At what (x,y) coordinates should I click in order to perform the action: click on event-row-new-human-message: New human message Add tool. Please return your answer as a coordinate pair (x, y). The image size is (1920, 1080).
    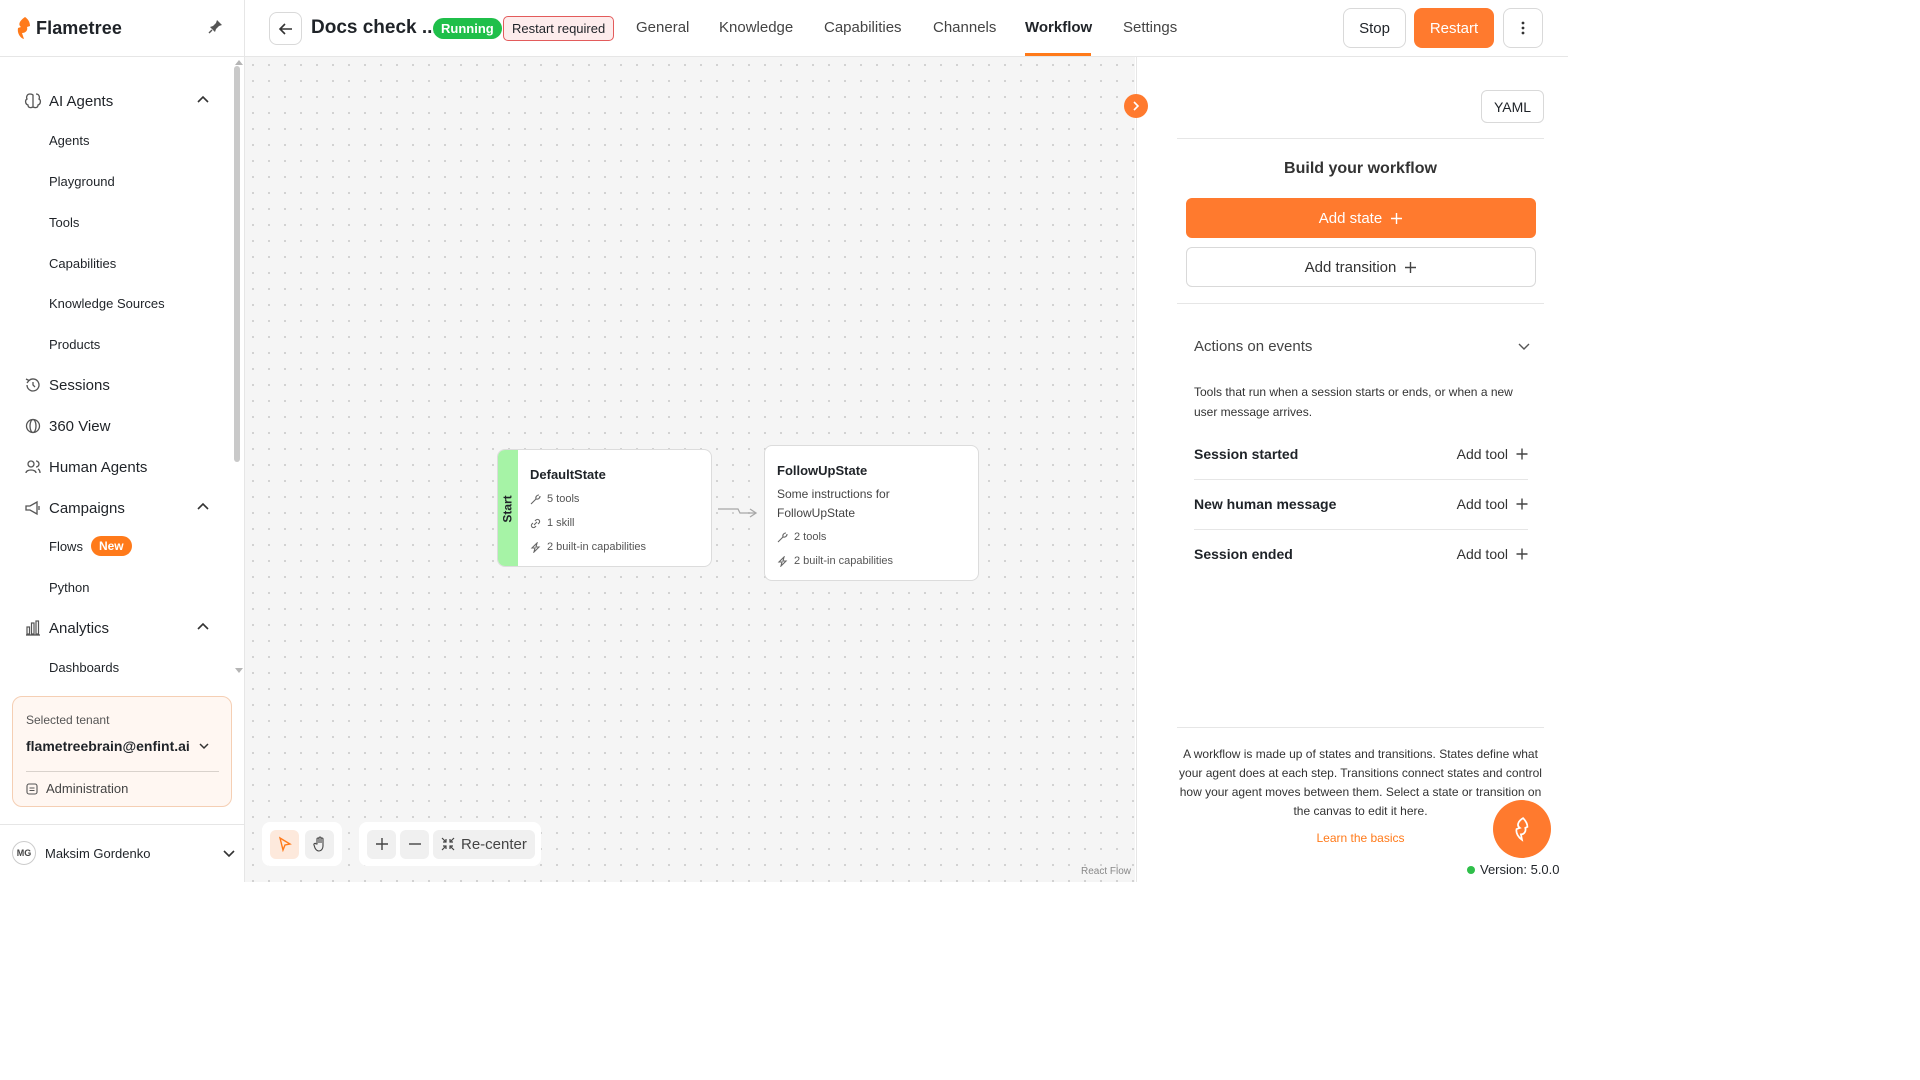
    Looking at the image, I should click on (1361, 504).